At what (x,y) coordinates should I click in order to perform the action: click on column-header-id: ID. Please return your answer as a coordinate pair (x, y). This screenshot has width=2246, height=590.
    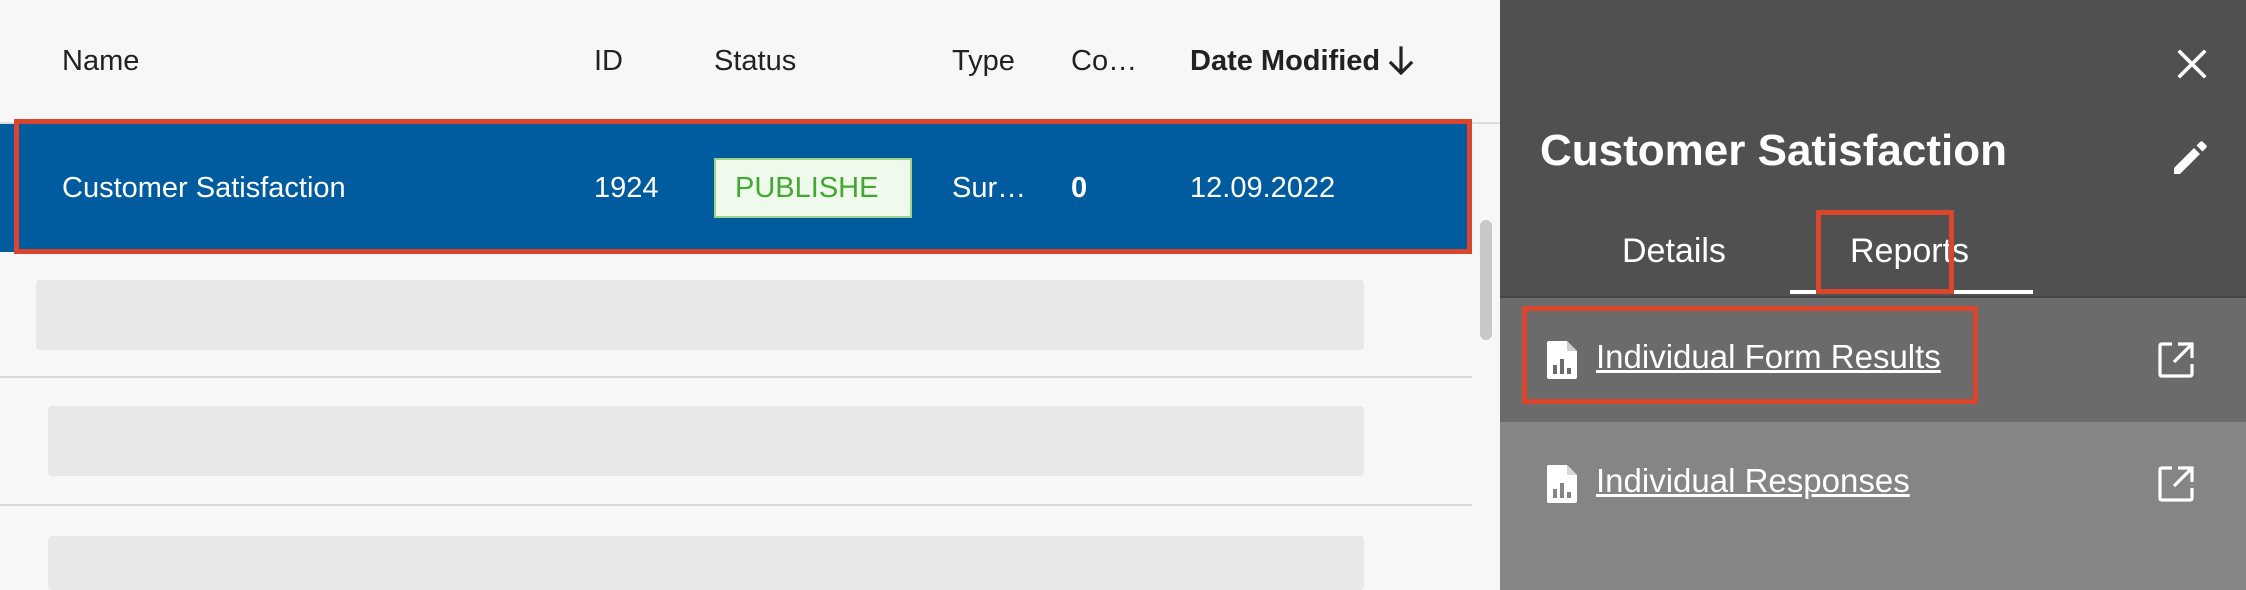
    Looking at the image, I should click on (608, 61).